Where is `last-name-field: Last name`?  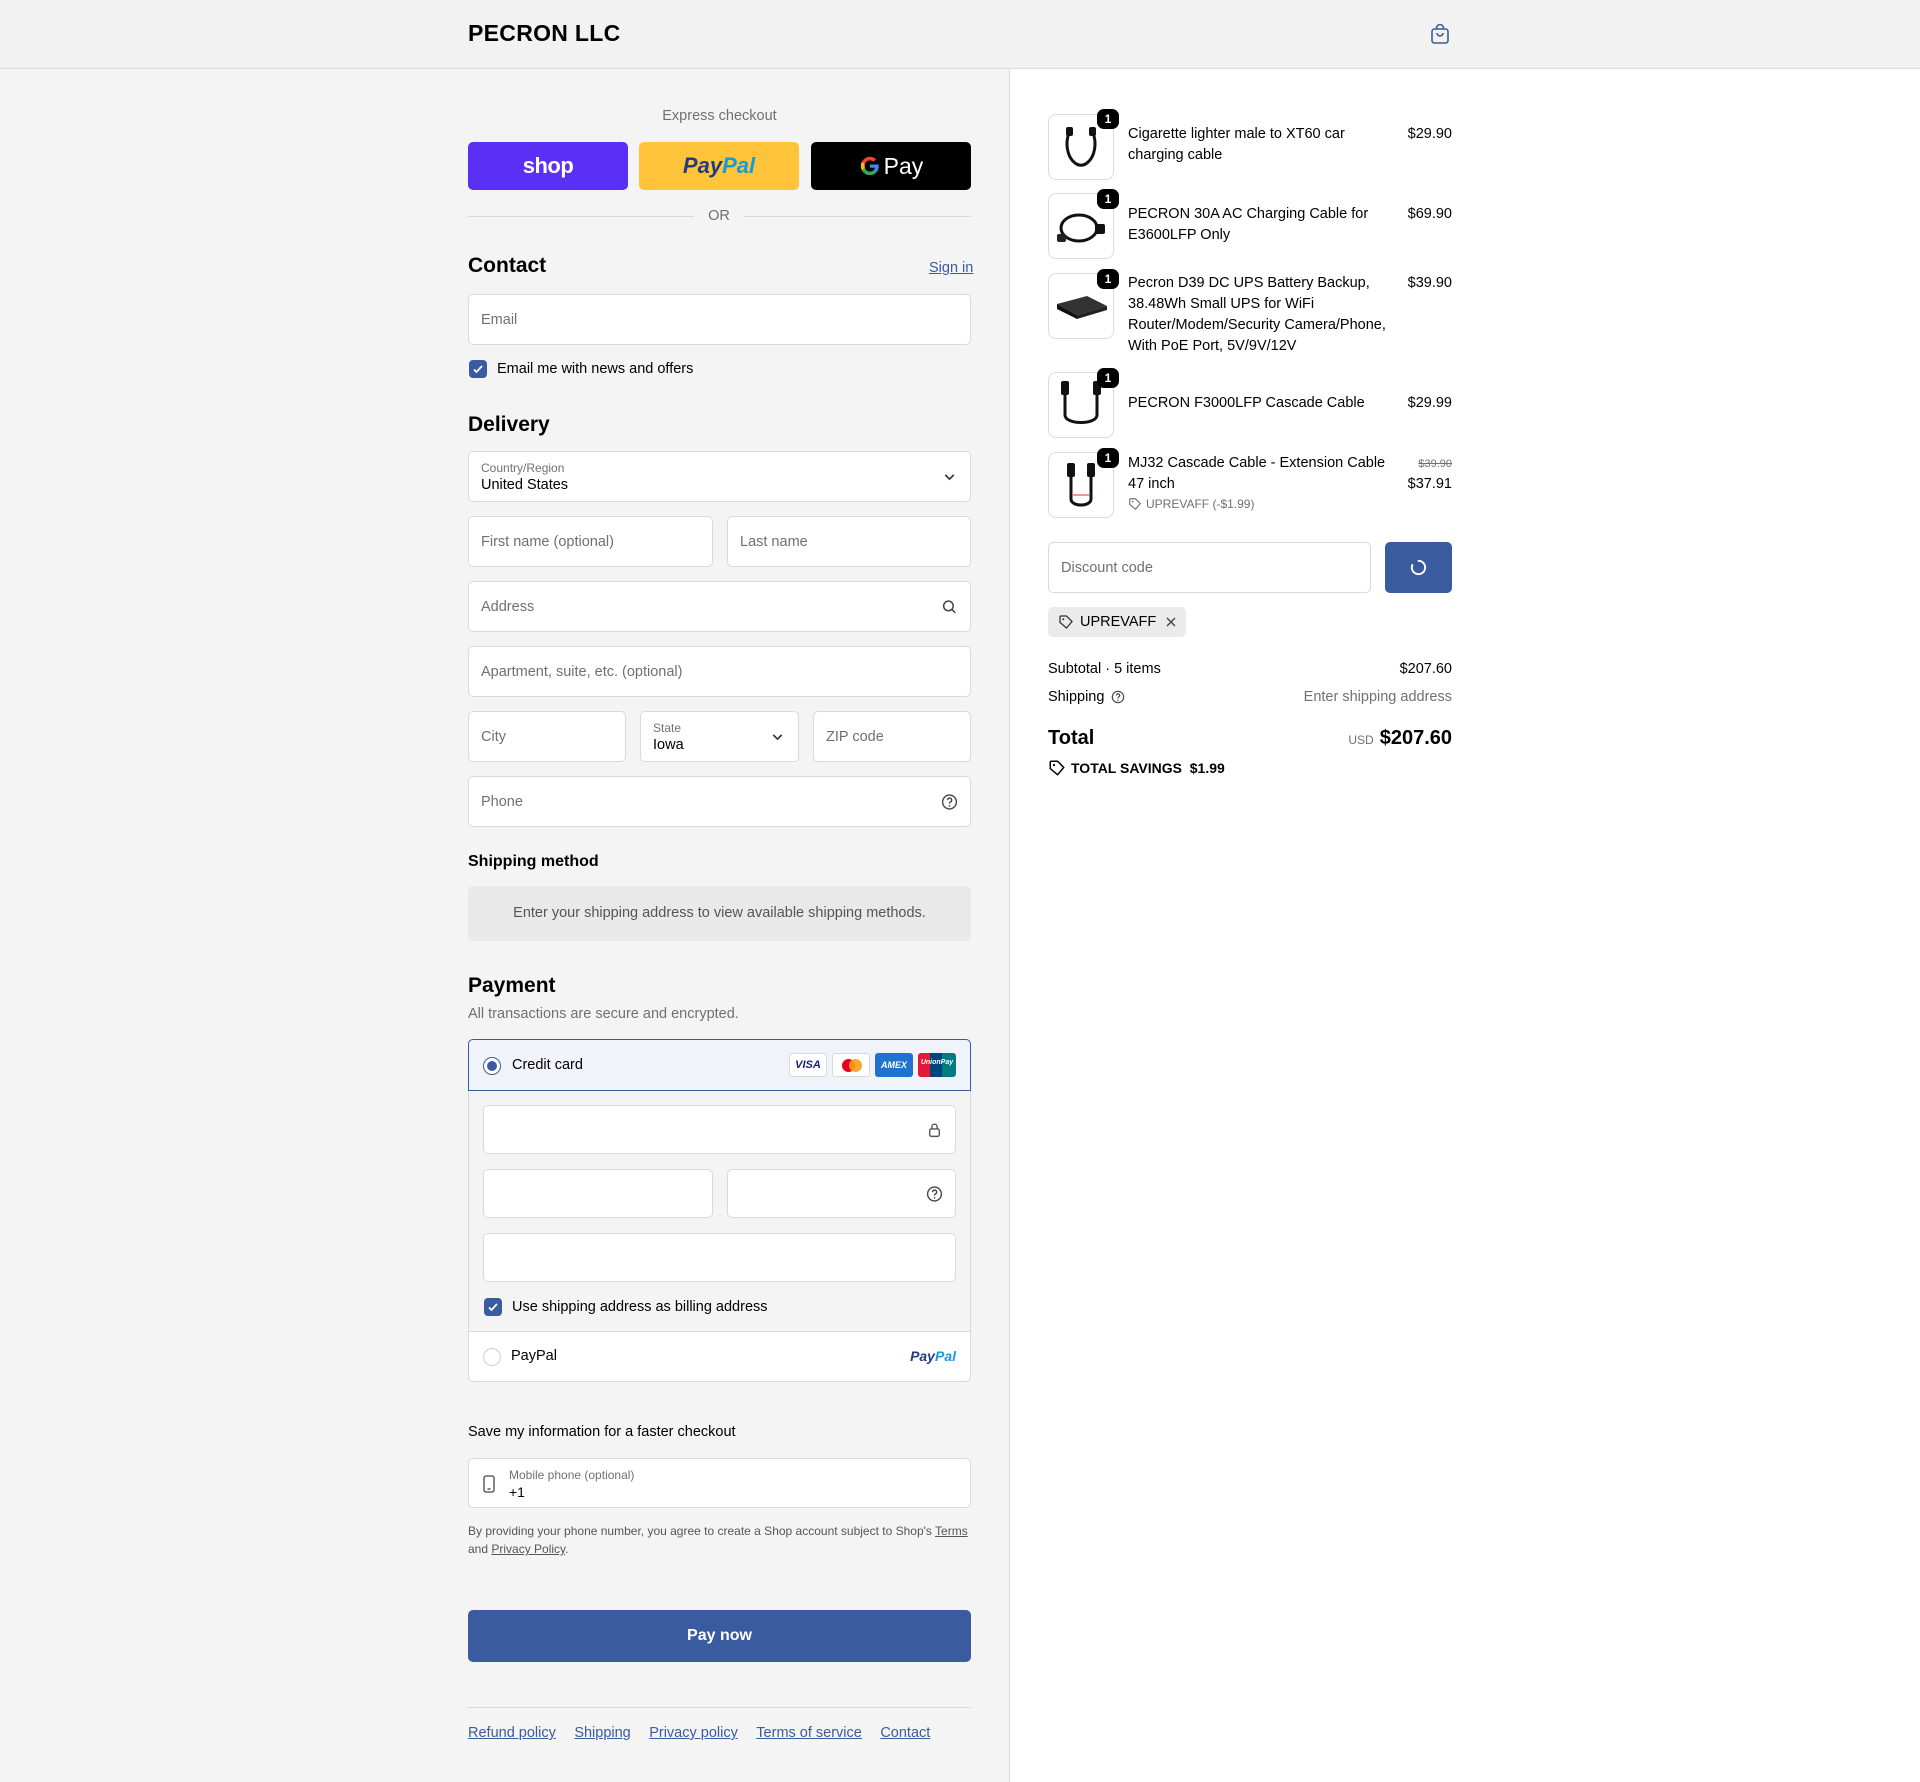
last-name-field: Last name is located at coordinates (849, 541).